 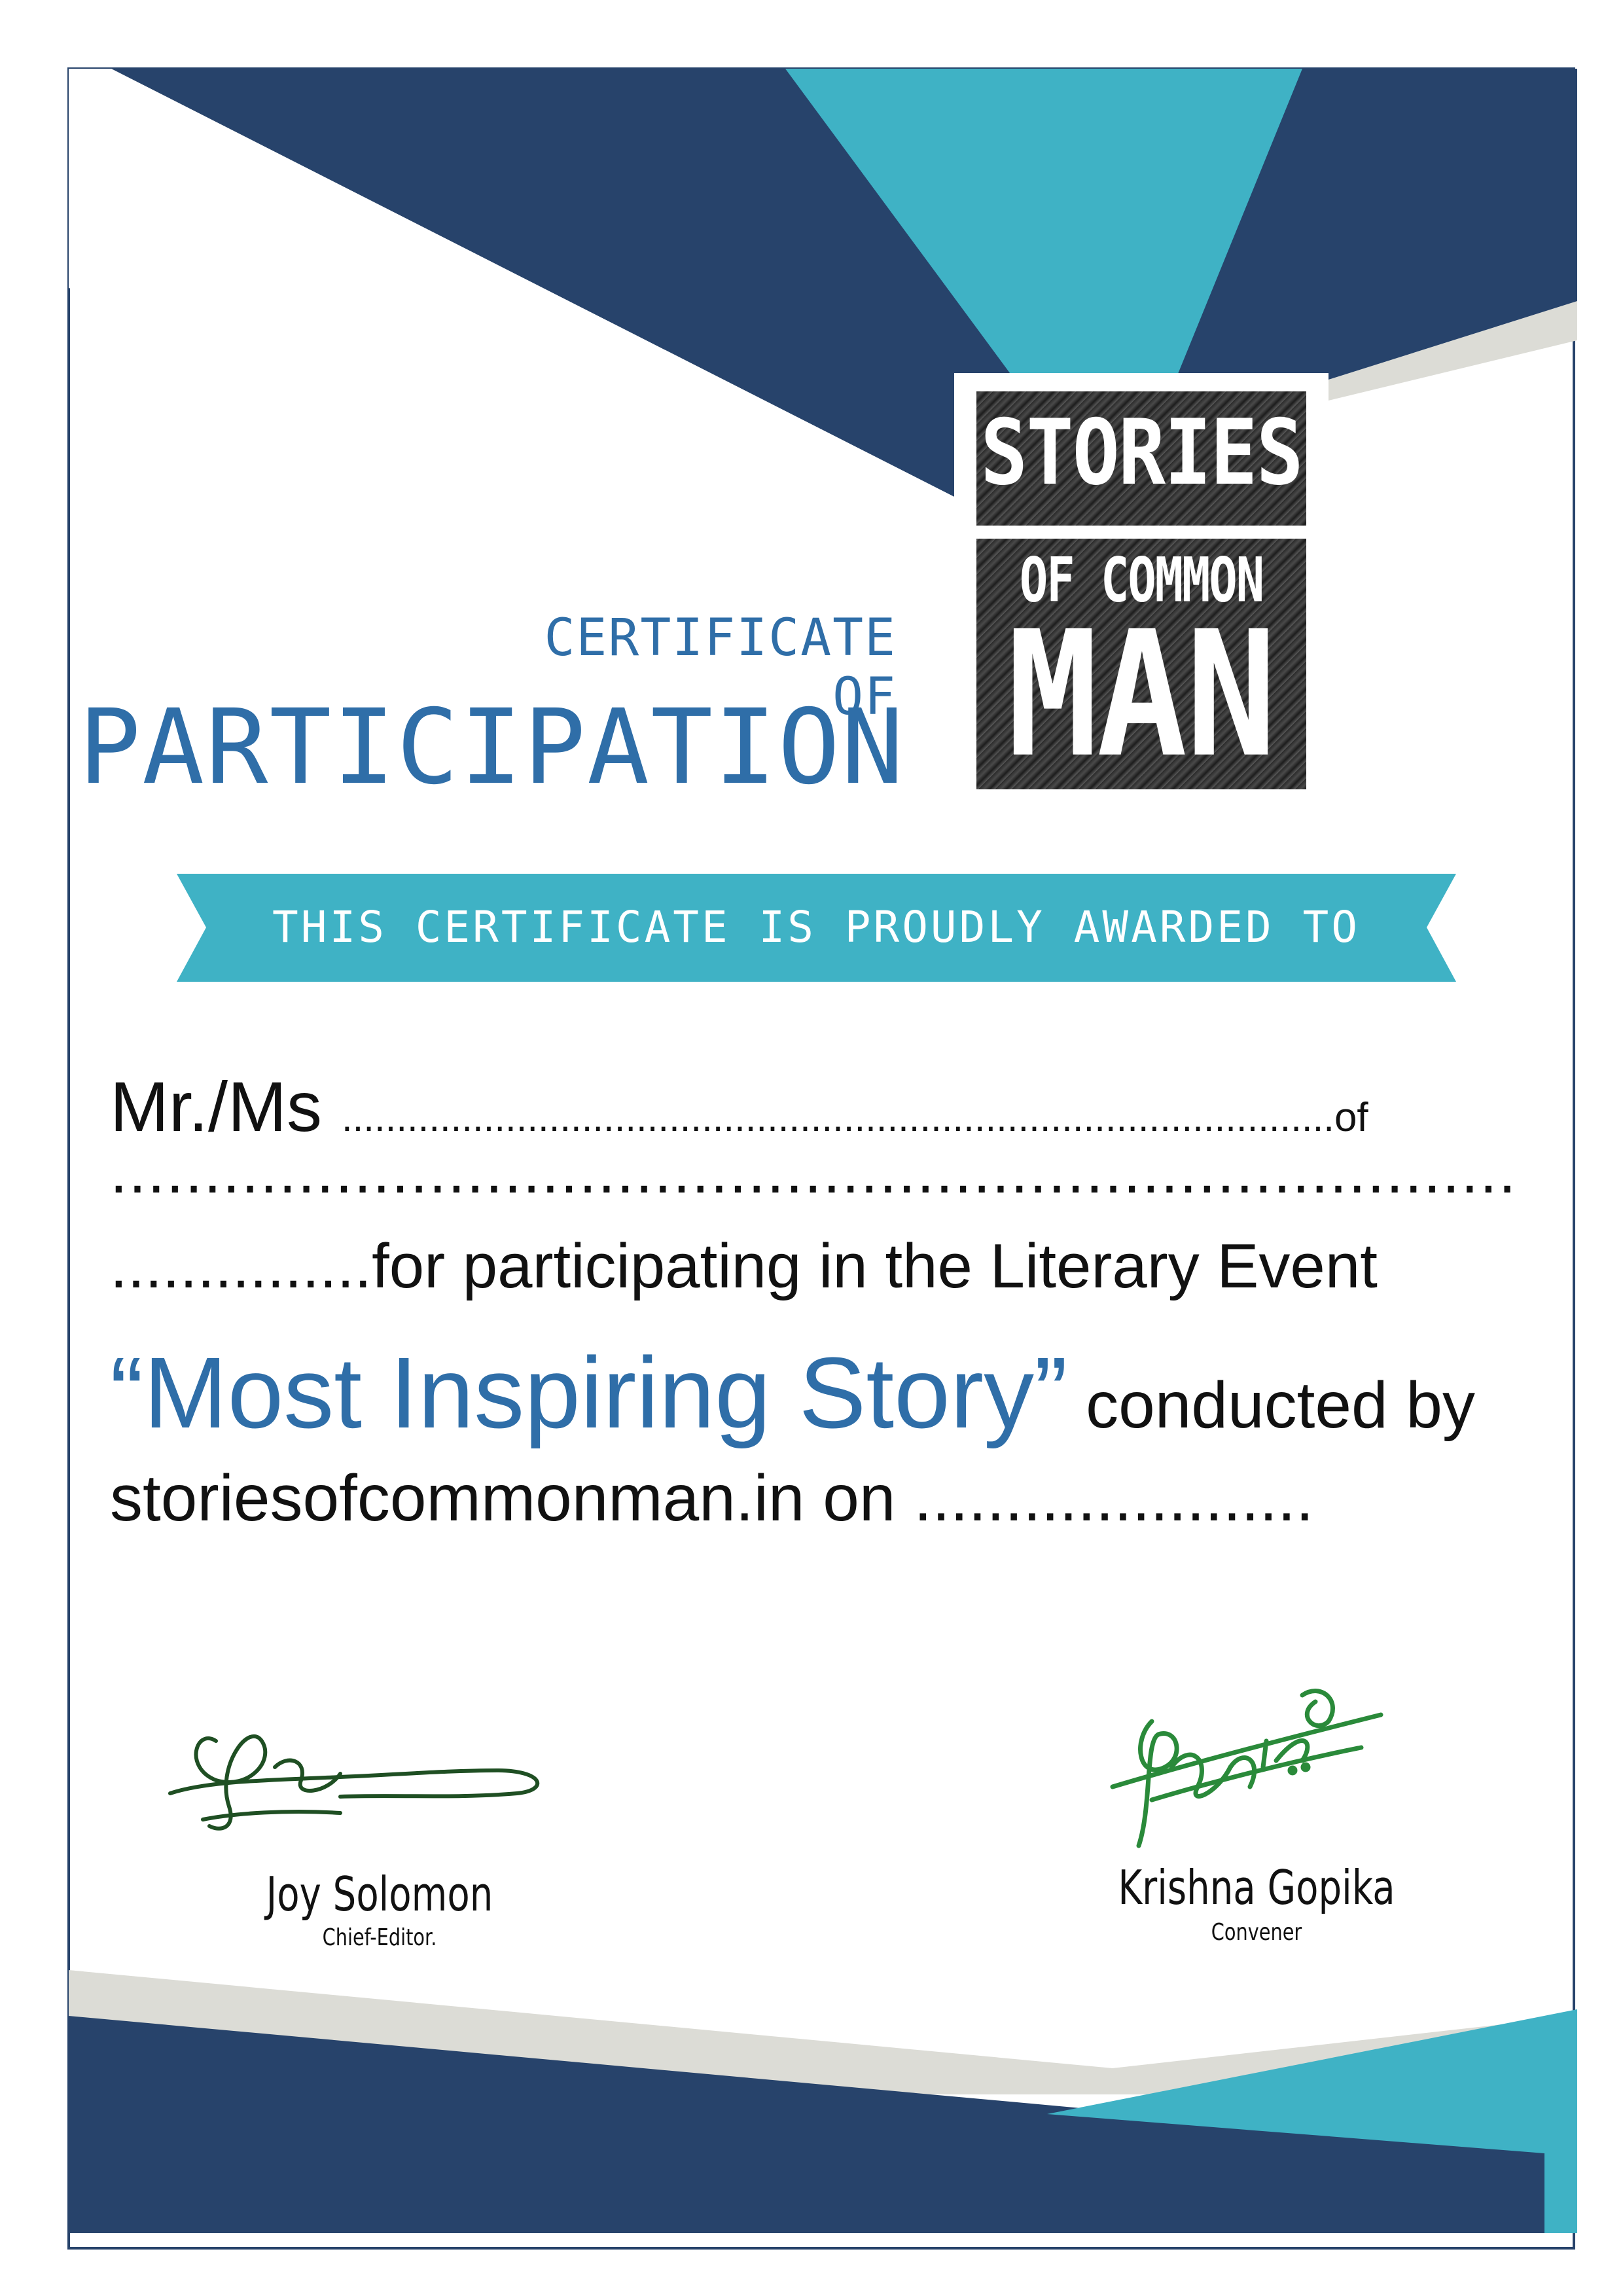 What do you see at coordinates (492, 747) in the screenshot?
I see `certificate-title: PARTICIPATION` at bounding box center [492, 747].